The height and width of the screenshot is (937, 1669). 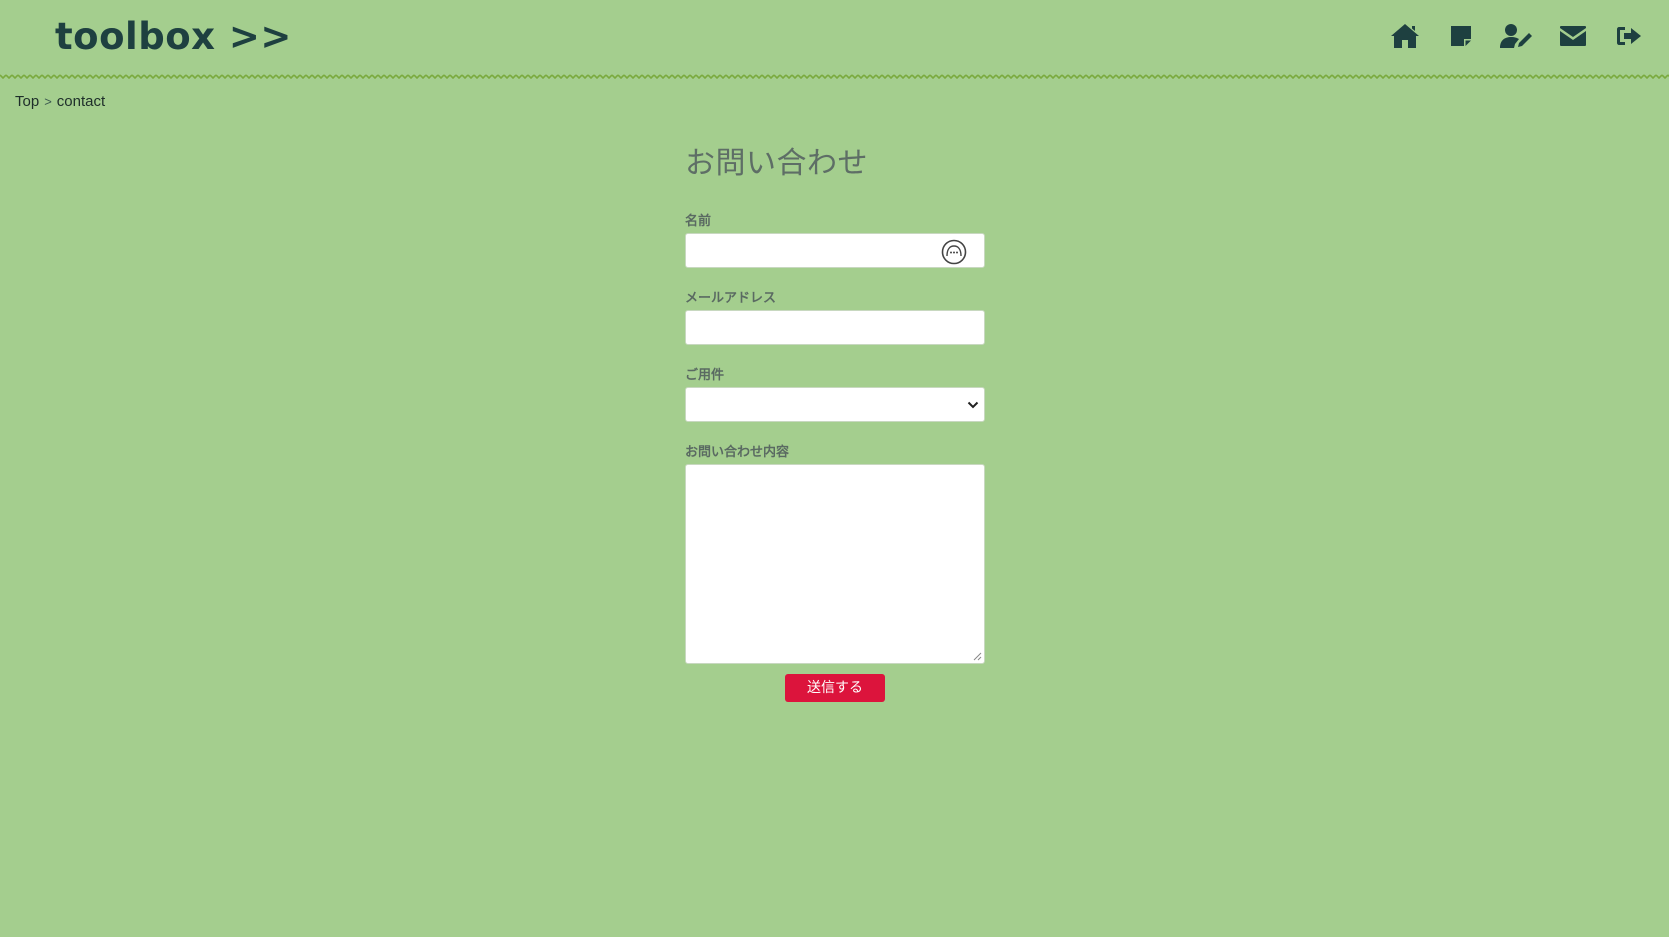 I want to click on name-input-box, so click(x=835, y=250).